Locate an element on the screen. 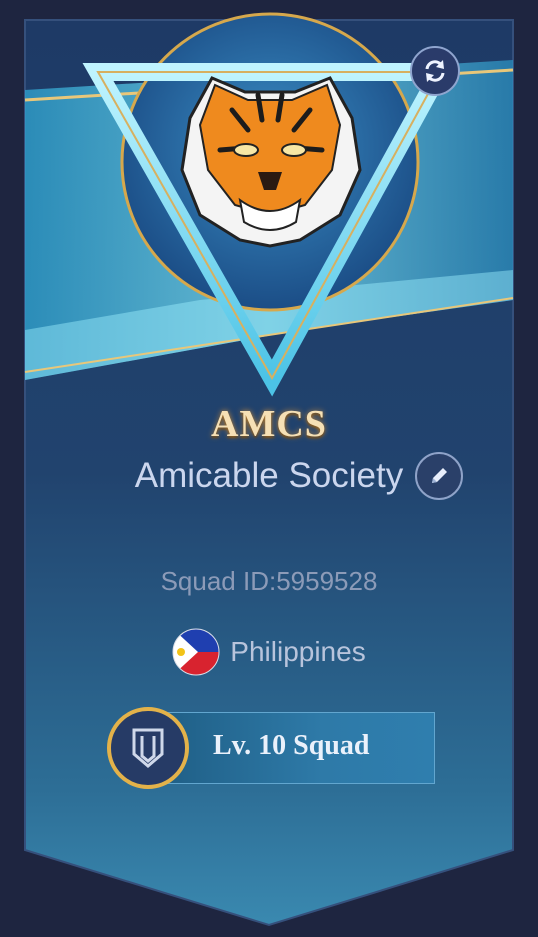 The width and height of the screenshot is (538, 937). squad-id: Squad ID:5959528 is located at coordinates (269, 581).